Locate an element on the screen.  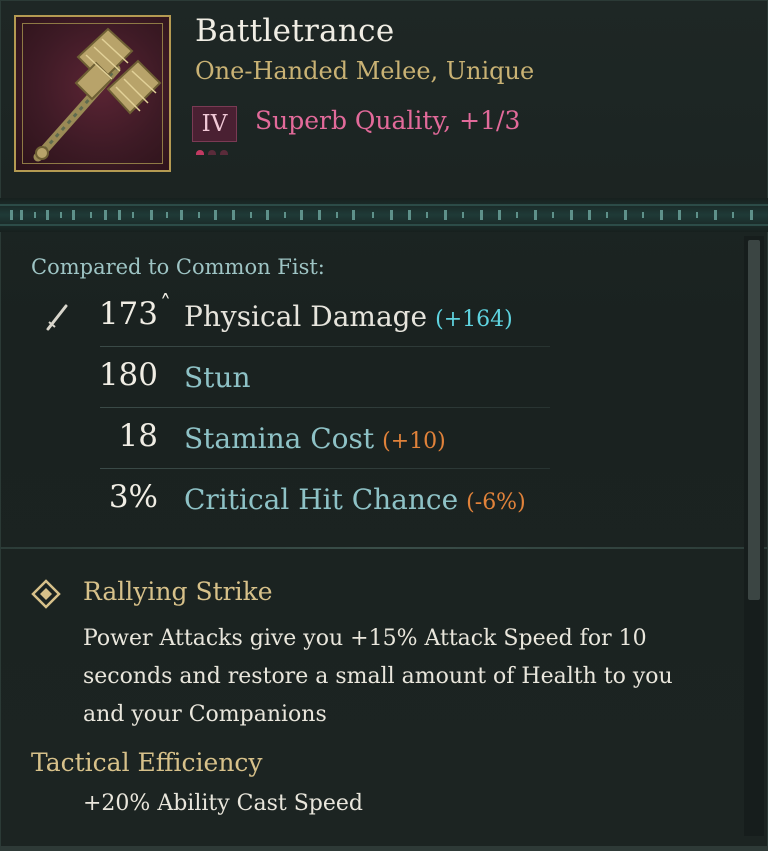
stat-value: 18 is located at coordinates (138, 436).